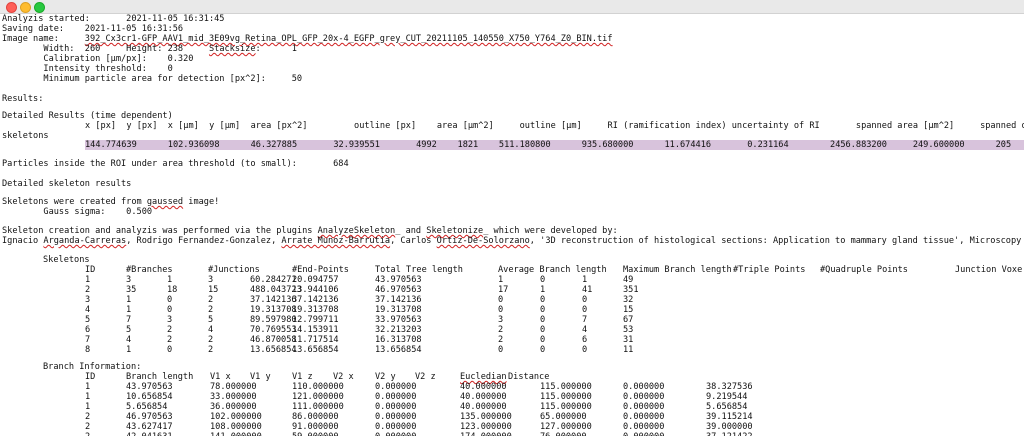 The image size is (1024, 436). What do you see at coordinates (131, 290) in the screenshot?
I see `skeletons-table-cell: 35` at bounding box center [131, 290].